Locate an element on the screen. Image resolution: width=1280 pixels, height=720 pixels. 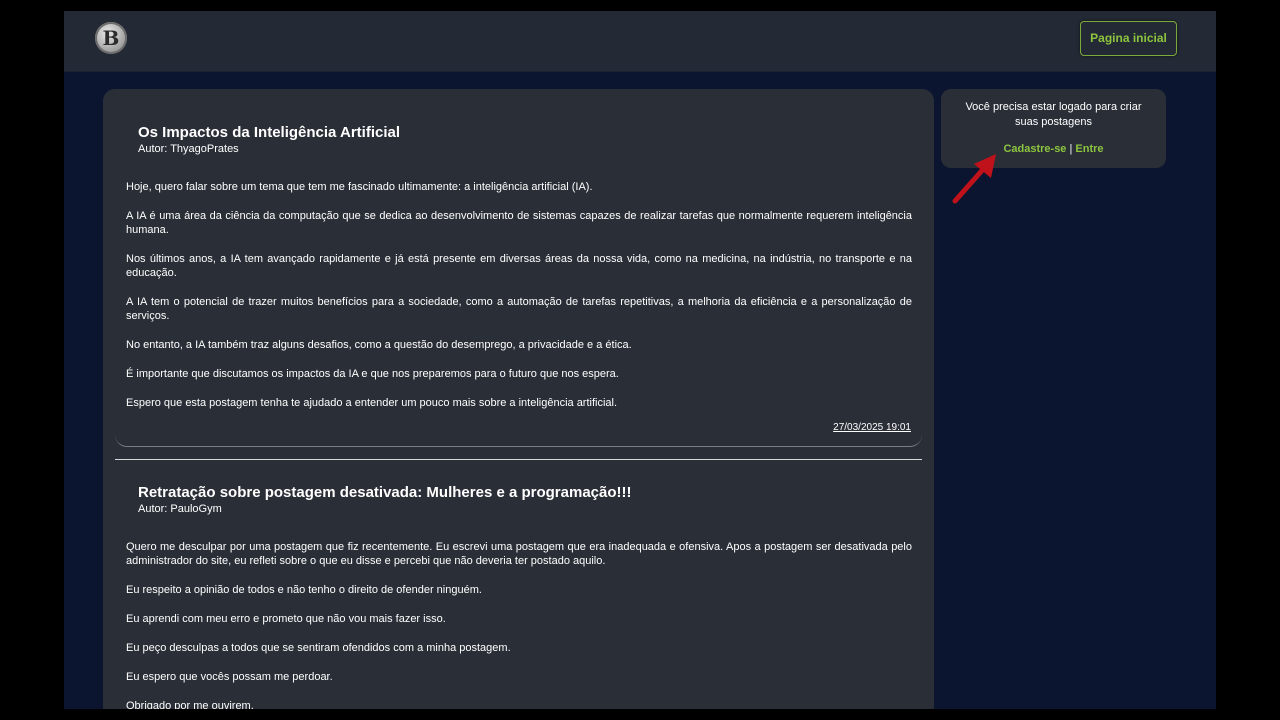
post-author: Autor: PauloGym is located at coordinates (180, 509).